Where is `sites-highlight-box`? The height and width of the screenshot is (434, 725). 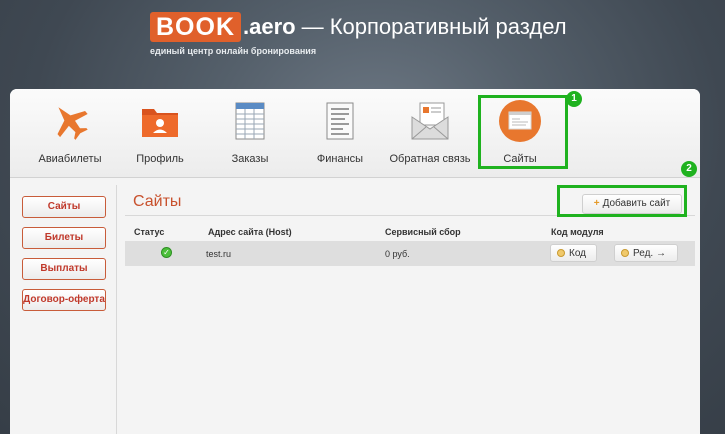
sites-highlight-box is located at coordinates (523, 132).